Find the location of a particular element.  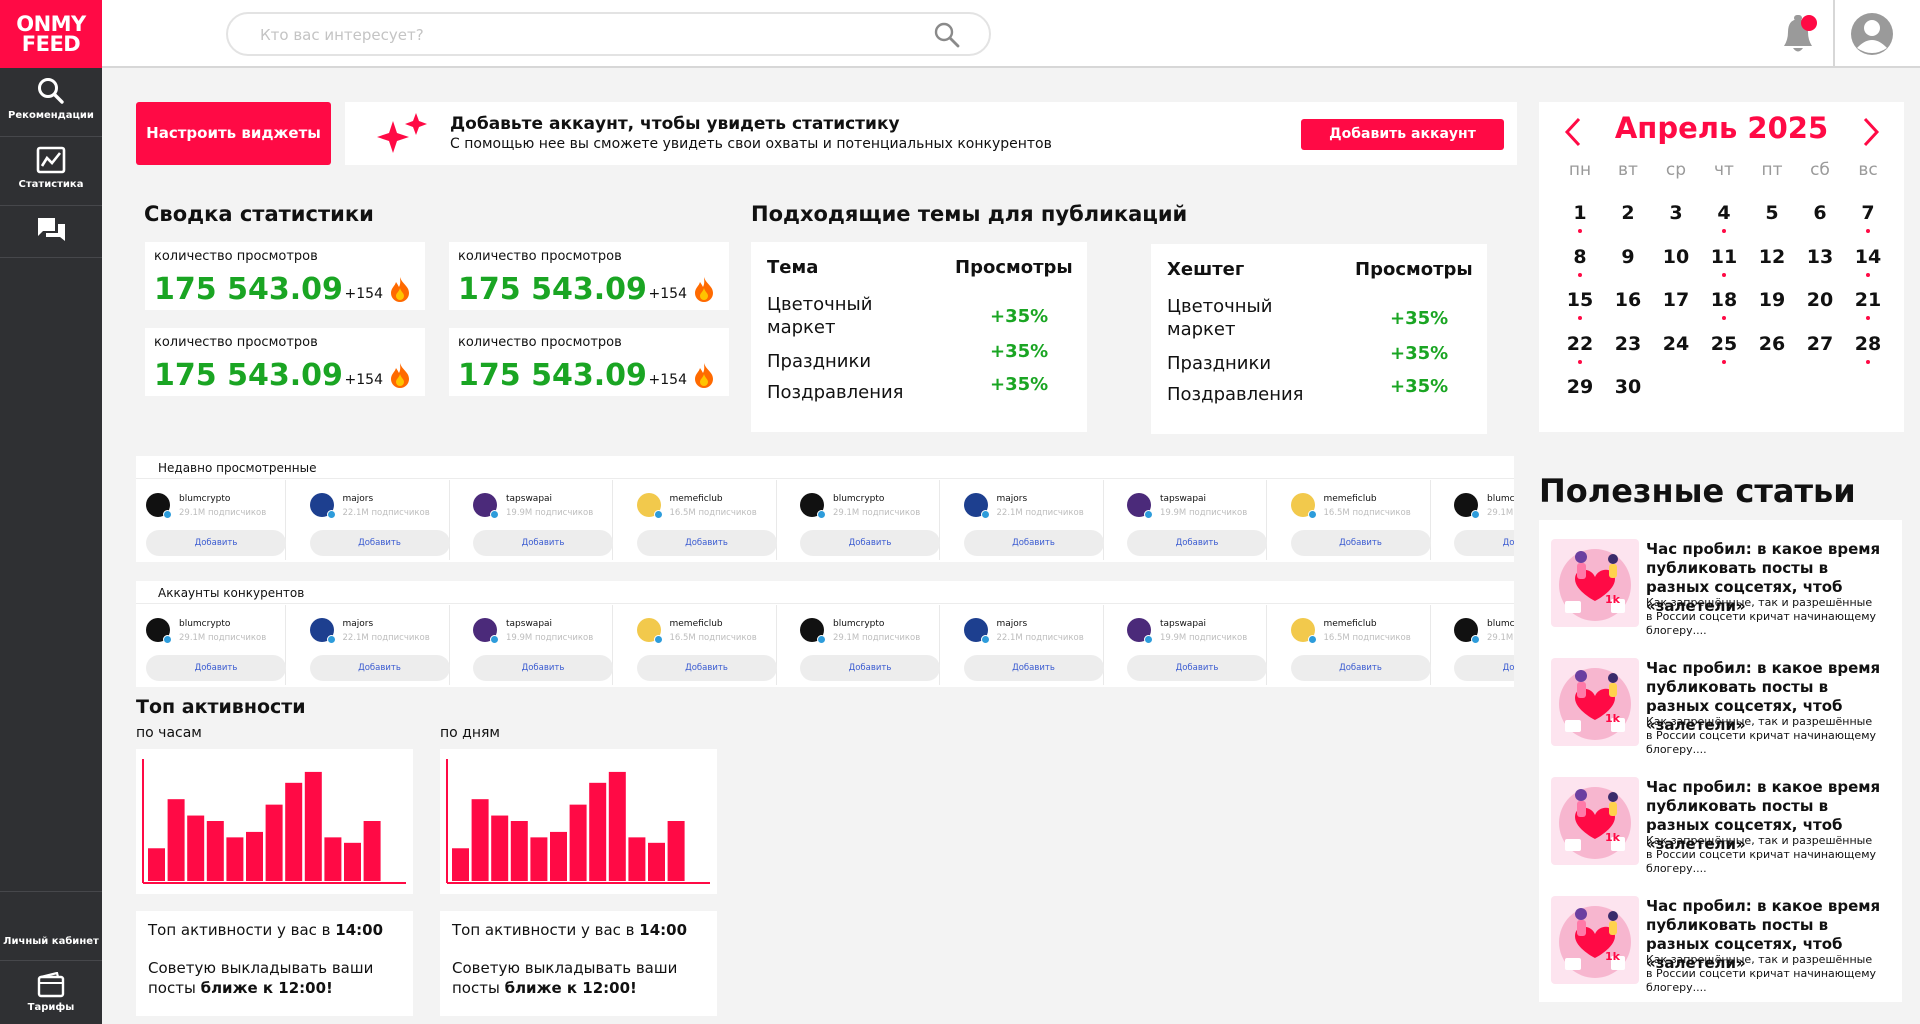

calendar-day: 18 is located at coordinates (1724, 300).